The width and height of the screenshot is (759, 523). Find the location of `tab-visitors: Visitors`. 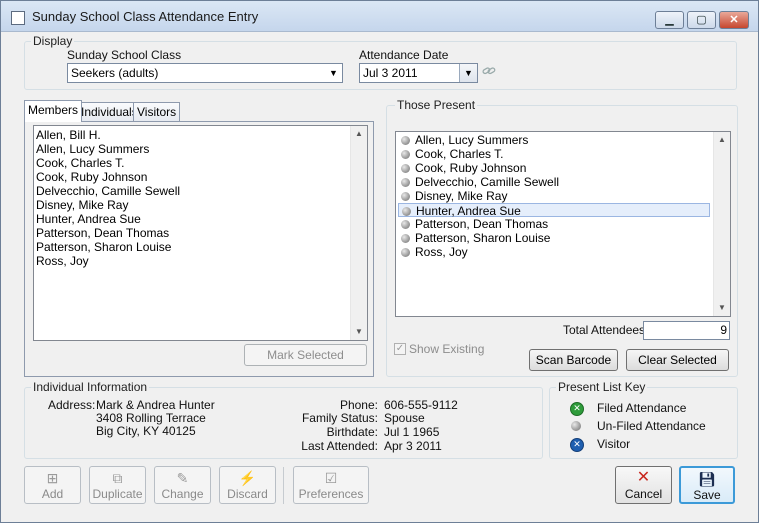

tab-visitors: Visitors is located at coordinates (157, 111).